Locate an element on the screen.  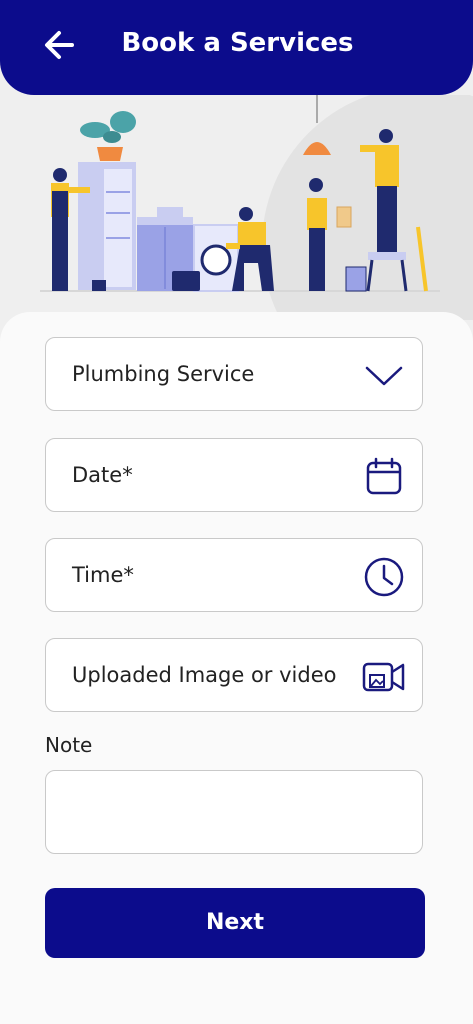
note-textarea is located at coordinates (234, 812).